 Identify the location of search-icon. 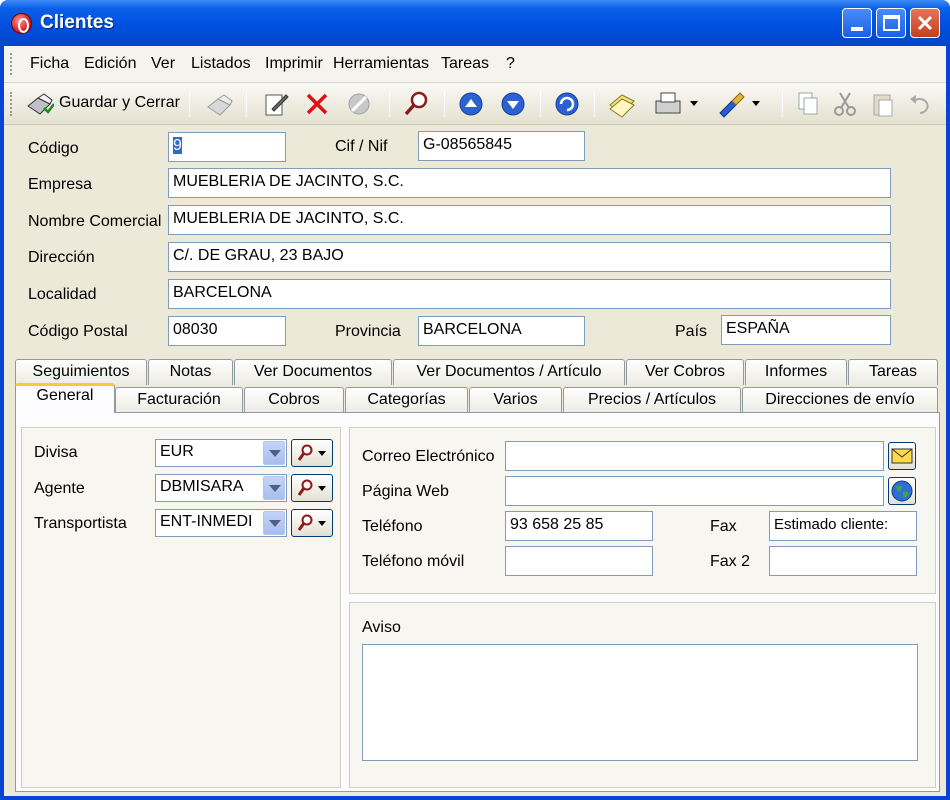
(416, 104).